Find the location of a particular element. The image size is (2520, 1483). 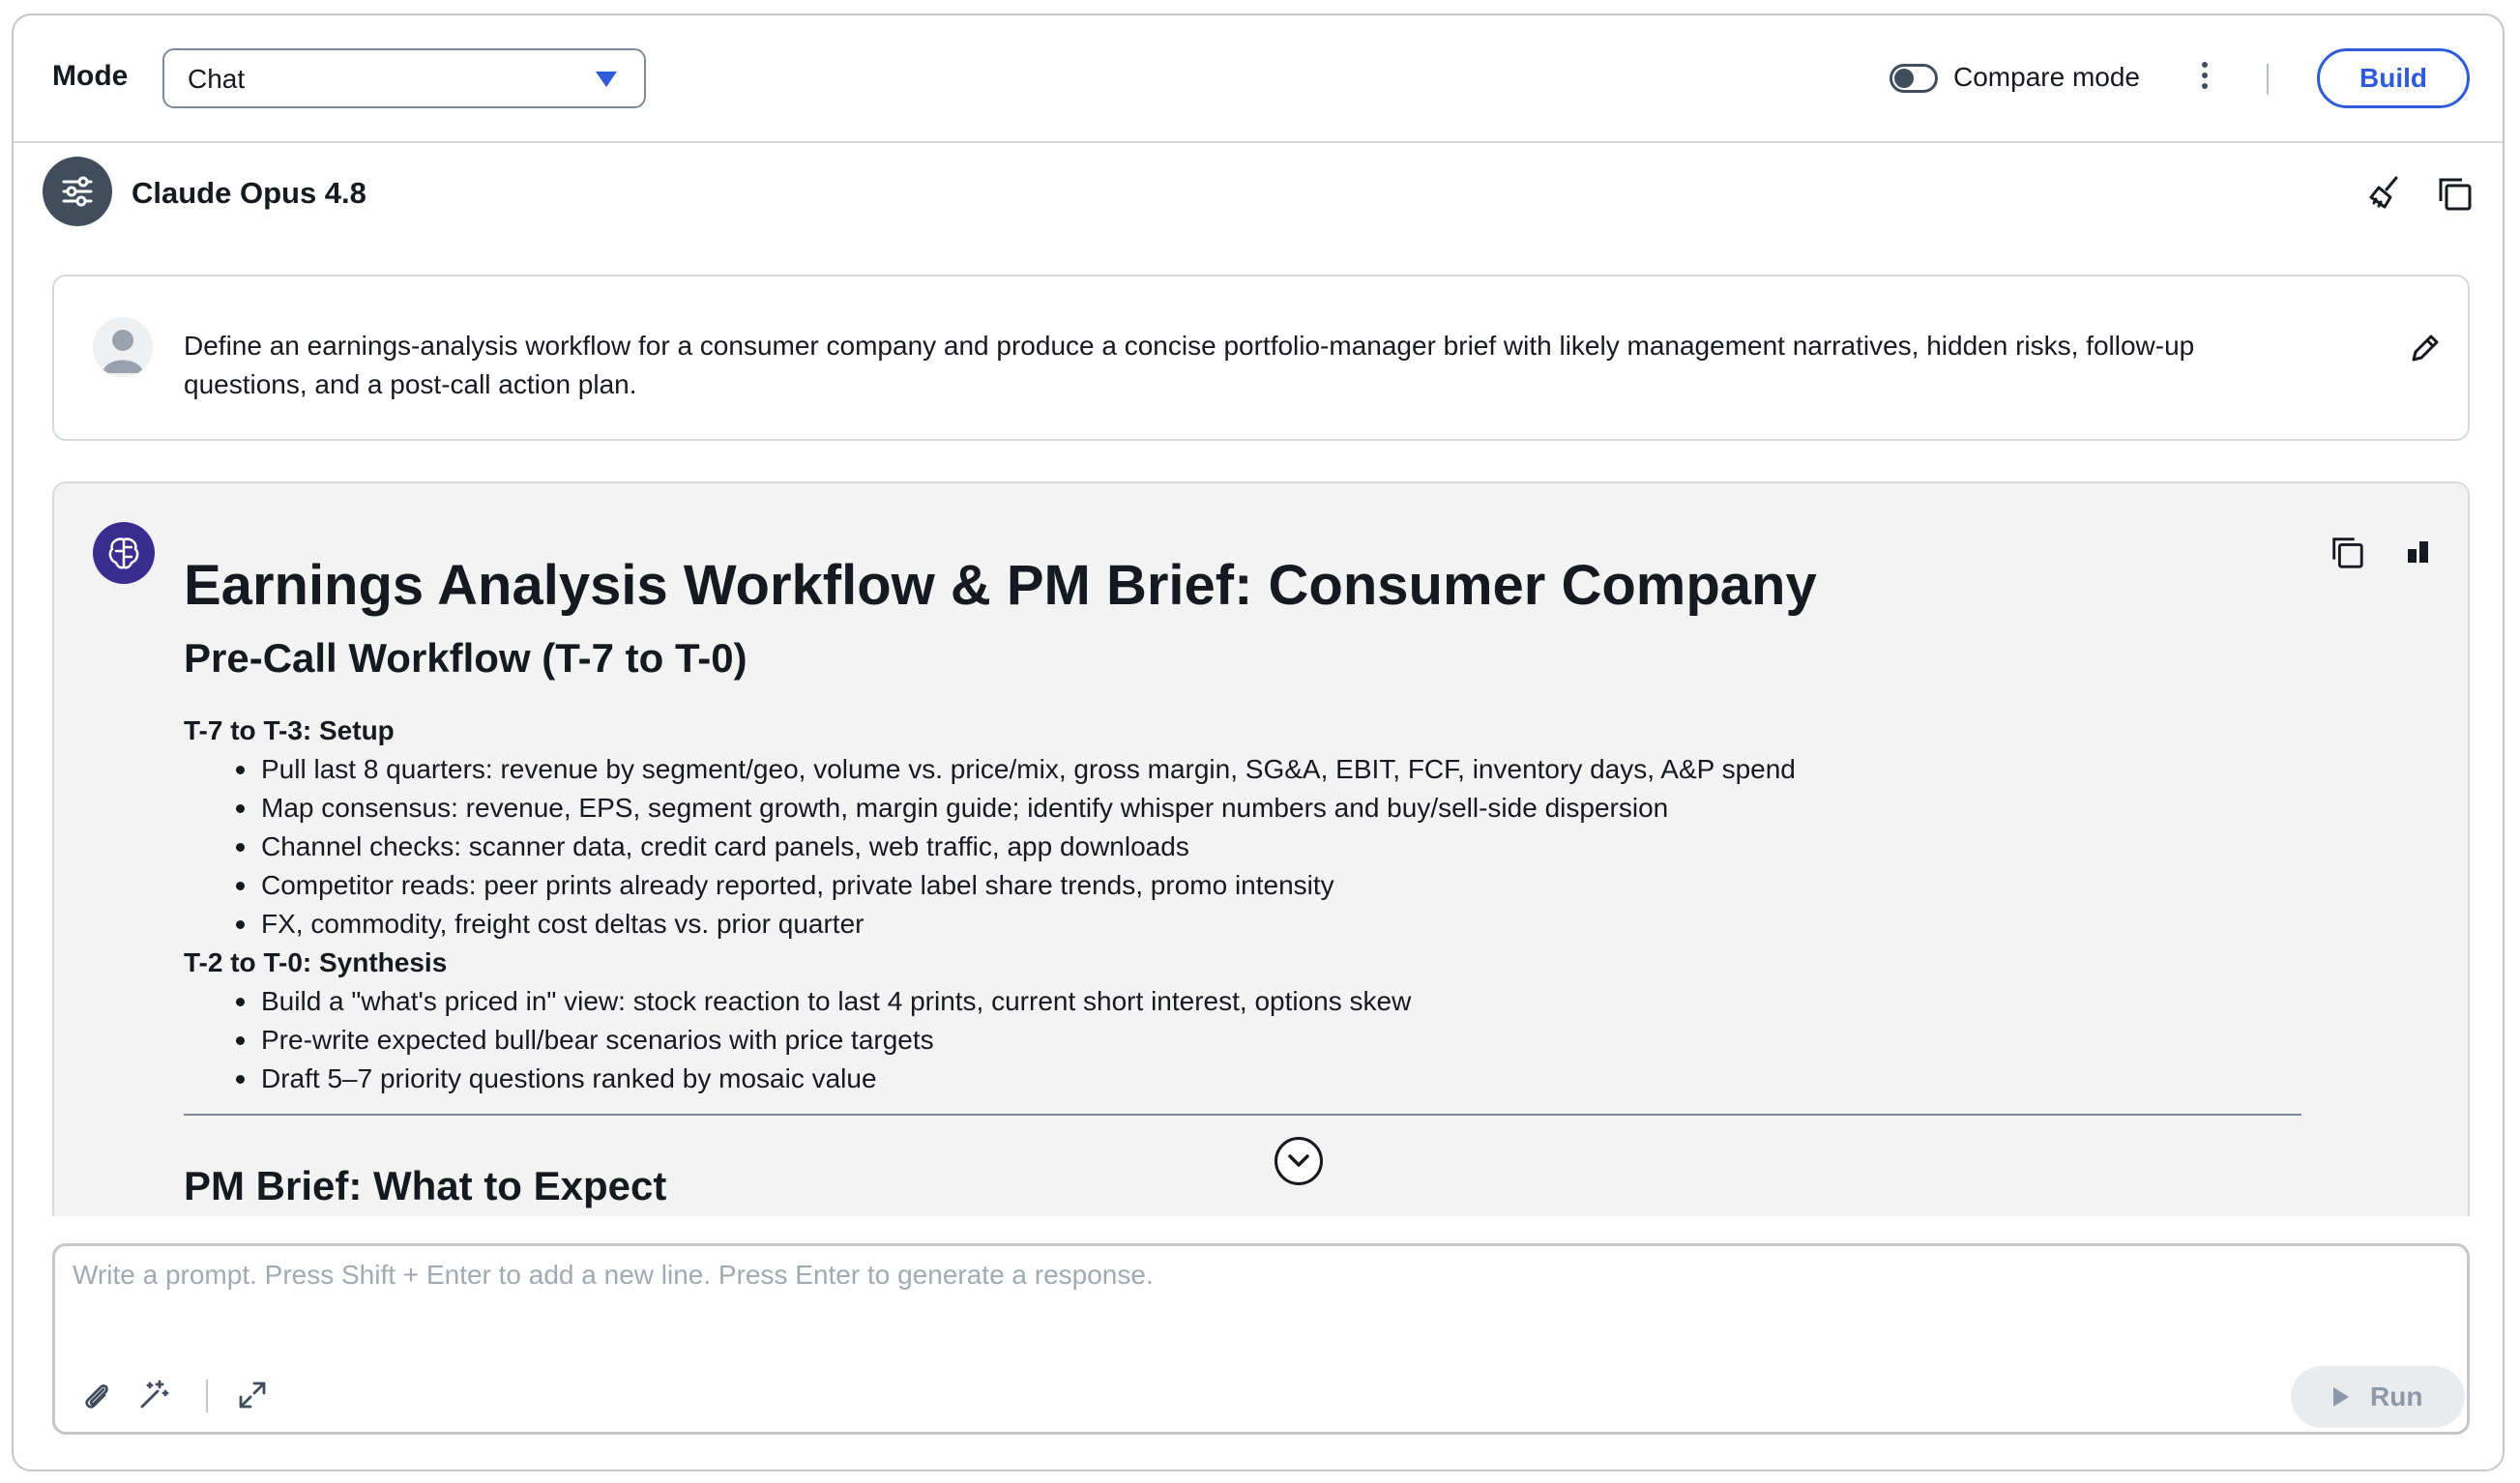

response-subtitle: Pre-Call Workflow (T-7 to T-0) is located at coordinates (466, 658).